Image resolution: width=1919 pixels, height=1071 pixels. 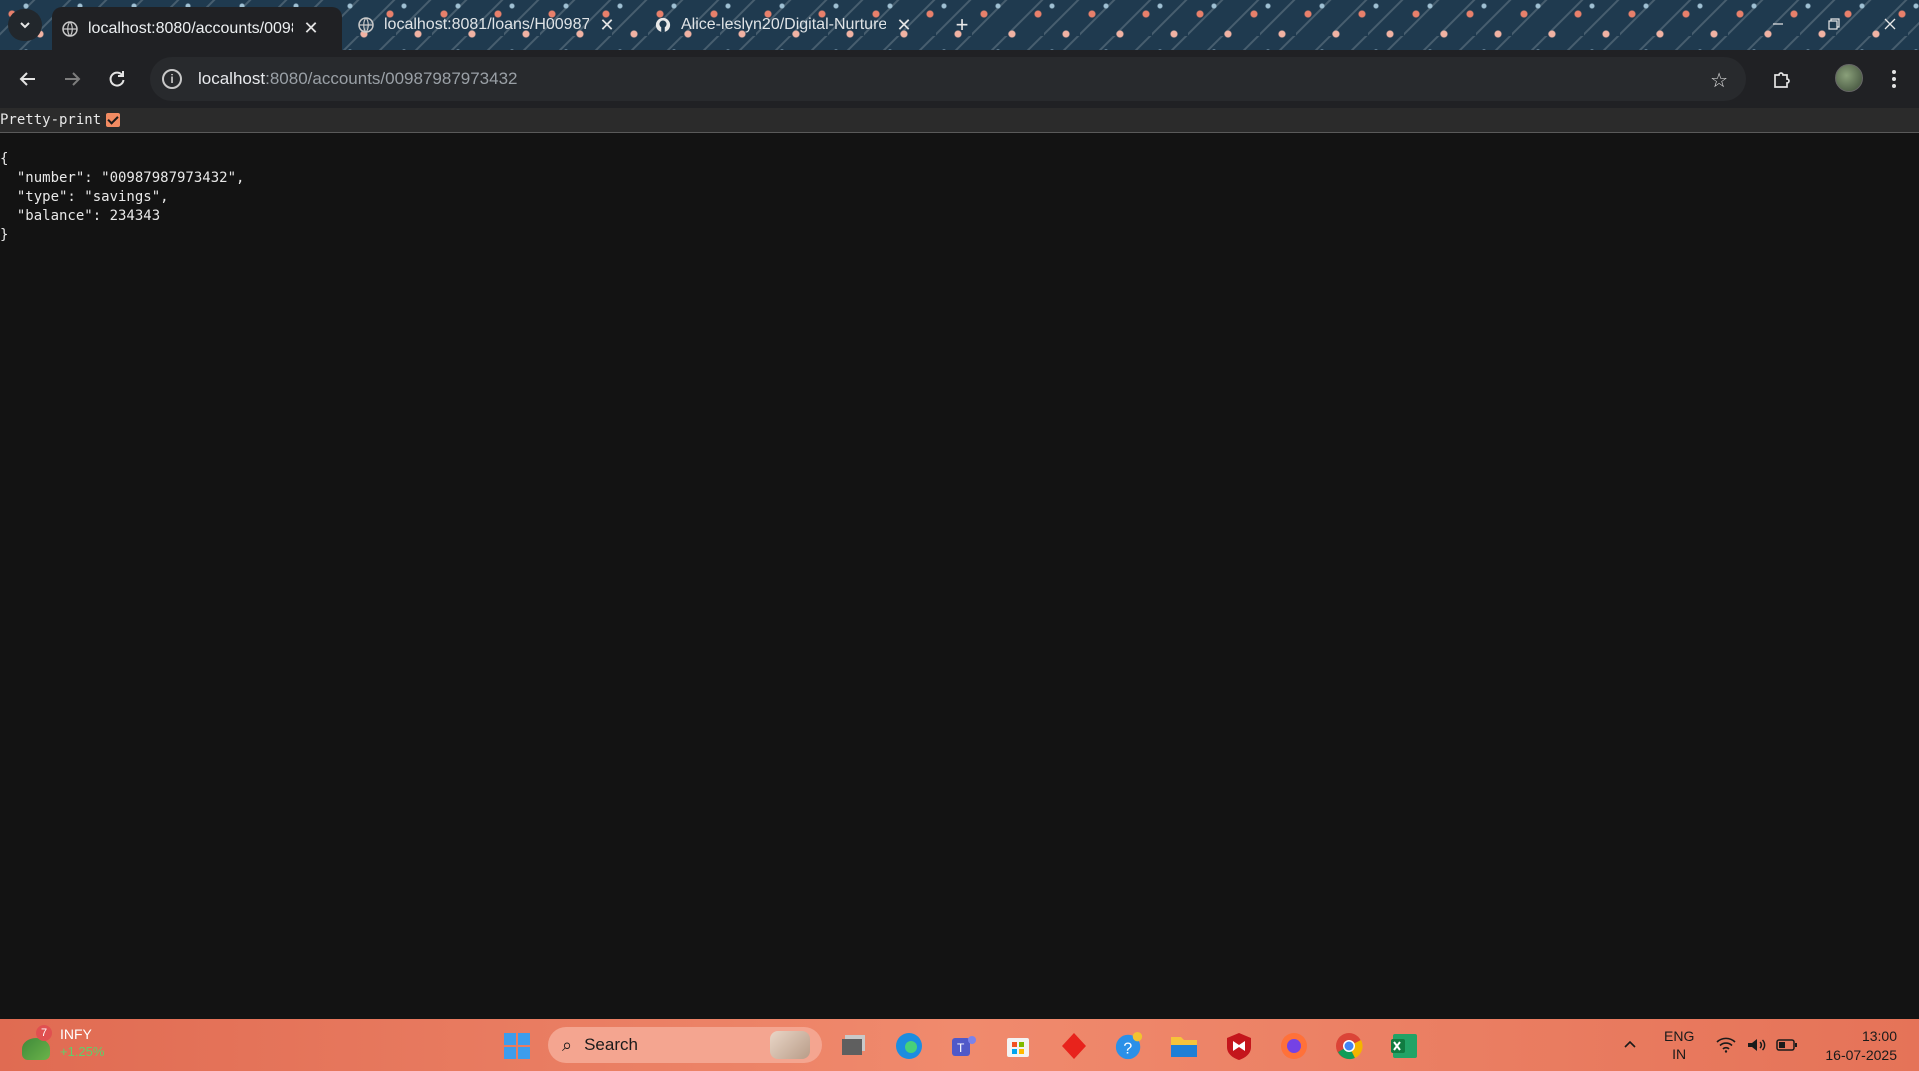 I want to click on chrome-icon, so click(x=1349, y=1046).